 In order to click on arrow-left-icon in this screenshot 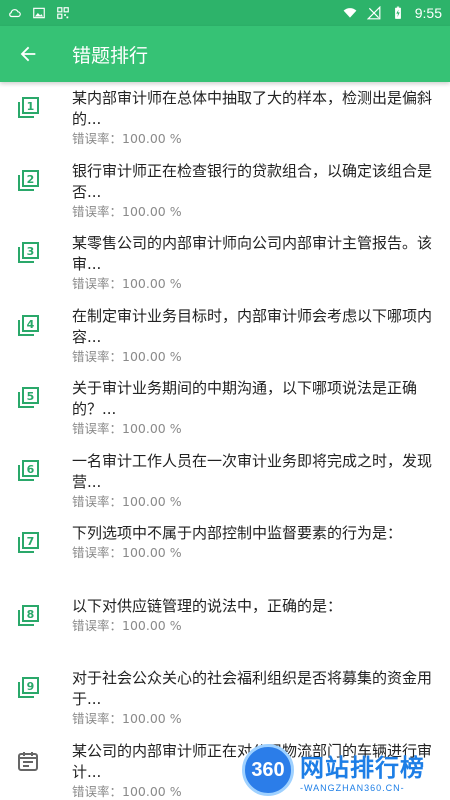, I will do `click(28, 54)`.